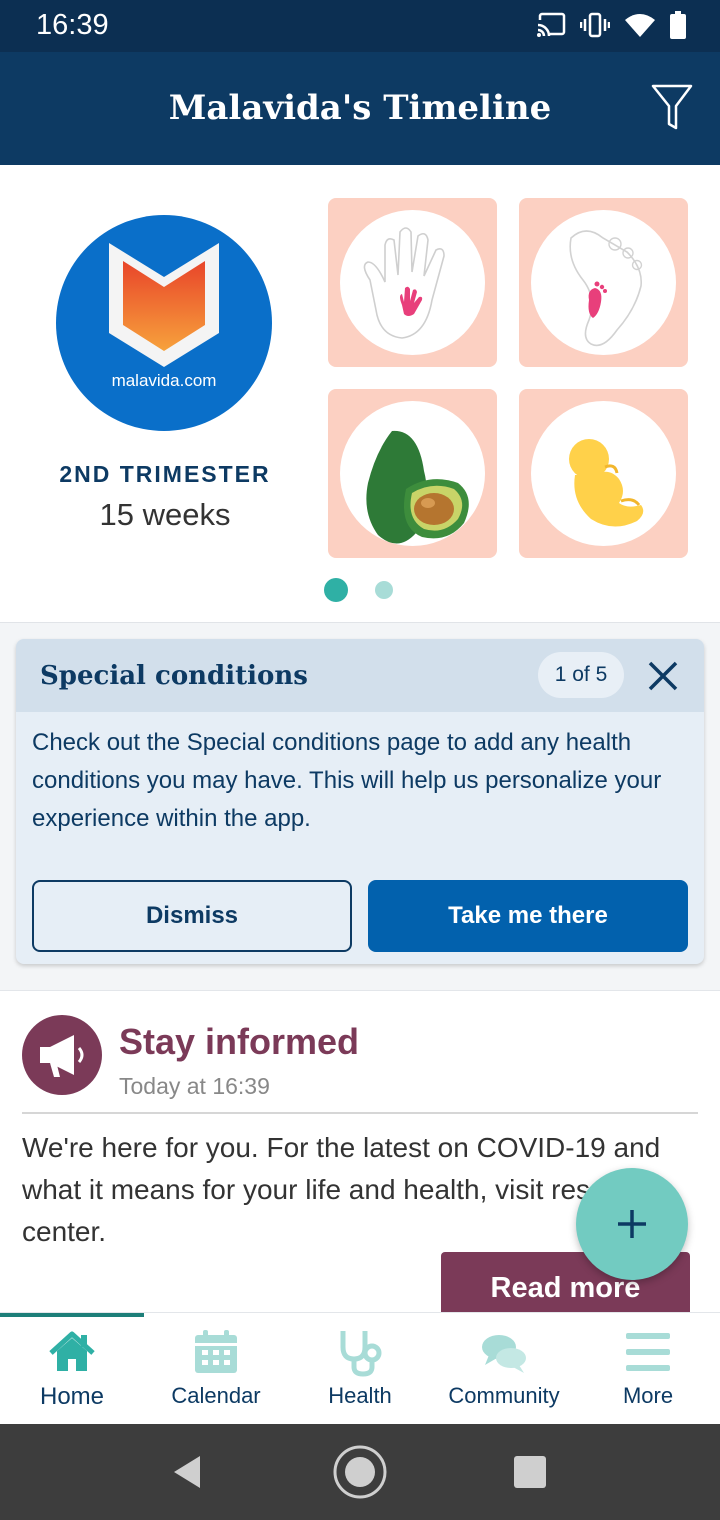  I want to click on nav-label-more: More, so click(648, 1395).